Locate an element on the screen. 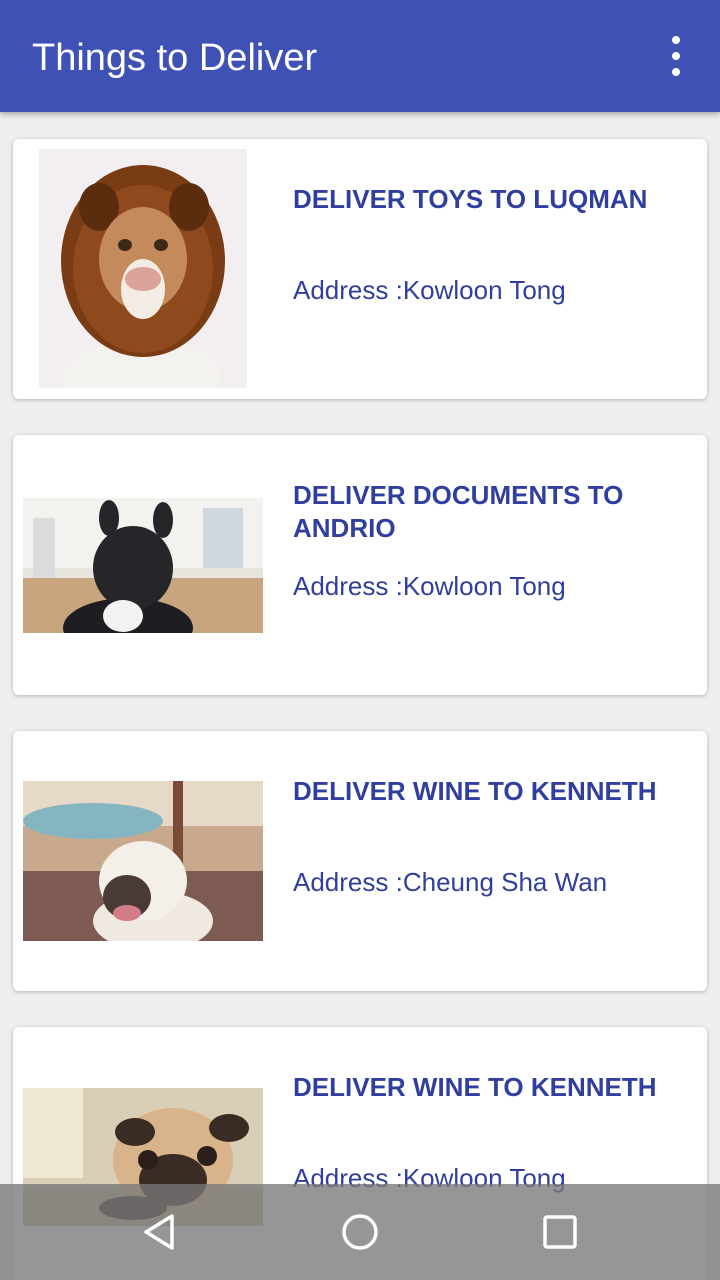  system-navigation-bar is located at coordinates (360, 1232).